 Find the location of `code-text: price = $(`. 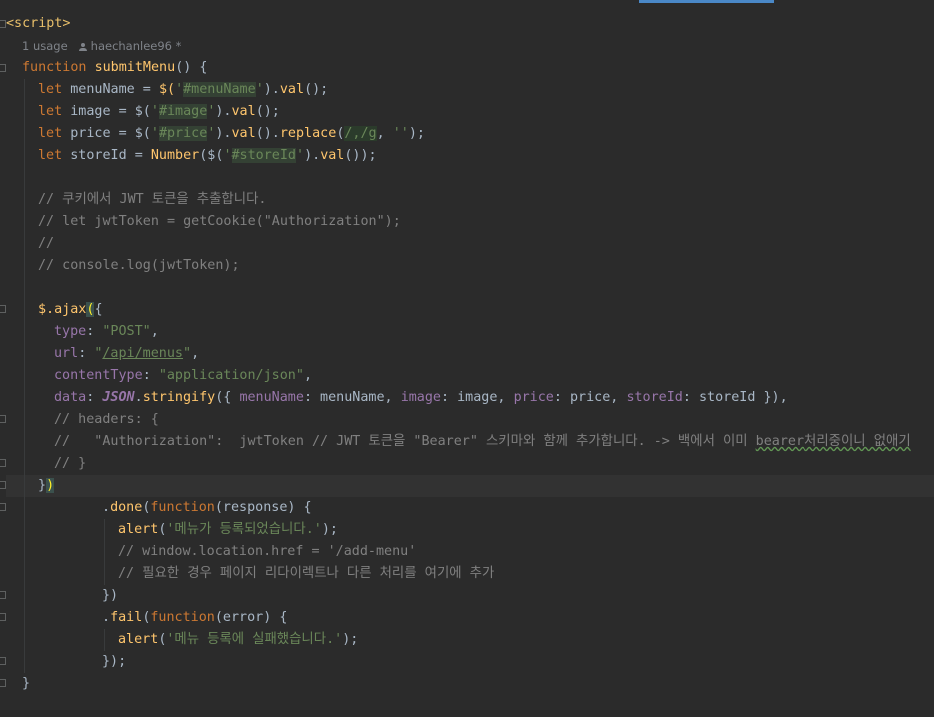

code-text: price = $( is located at coordinates (106, 133).